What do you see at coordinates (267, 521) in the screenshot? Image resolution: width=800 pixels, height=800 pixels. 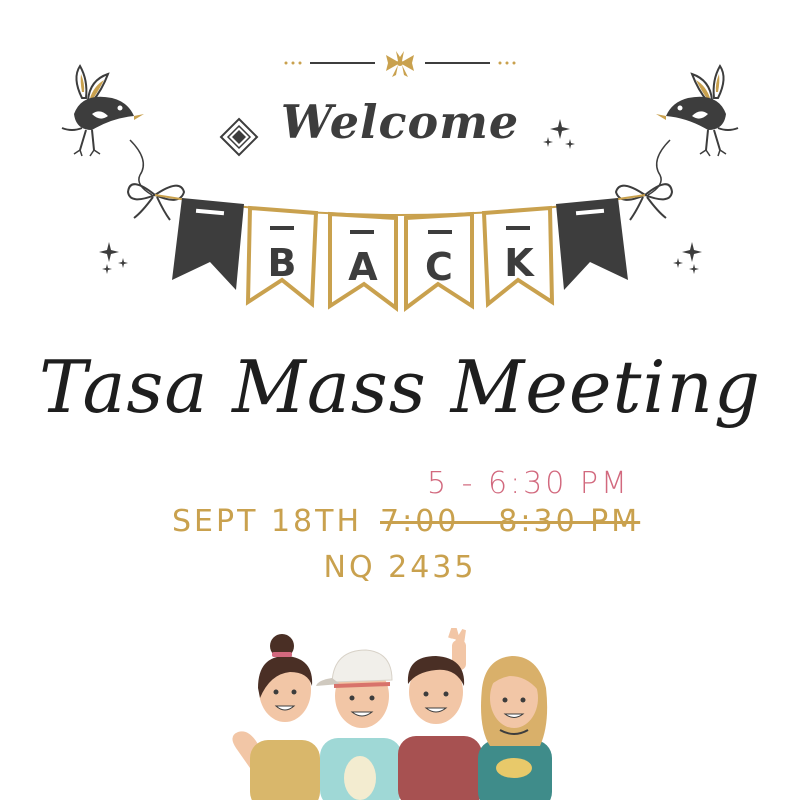 I see `event-date: SEPT 18TH` at bounding box center [267, 521].